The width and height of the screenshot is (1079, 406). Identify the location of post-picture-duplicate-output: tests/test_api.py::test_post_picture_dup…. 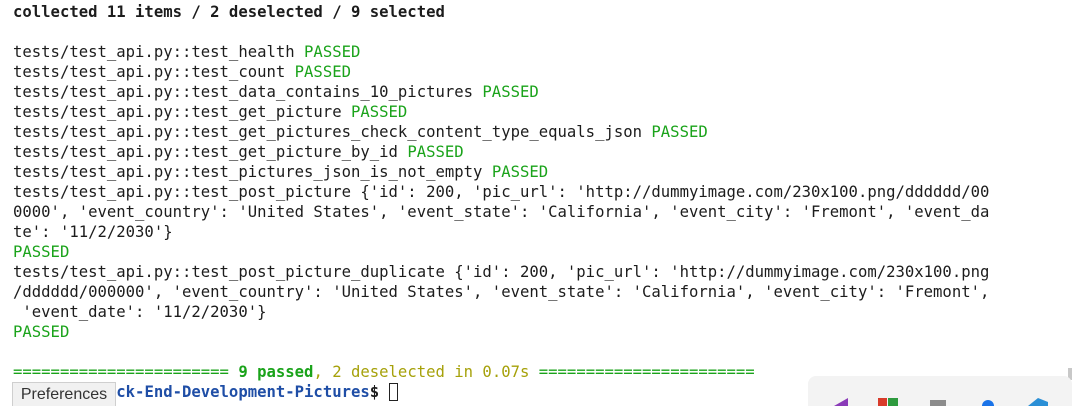
(501, 272).